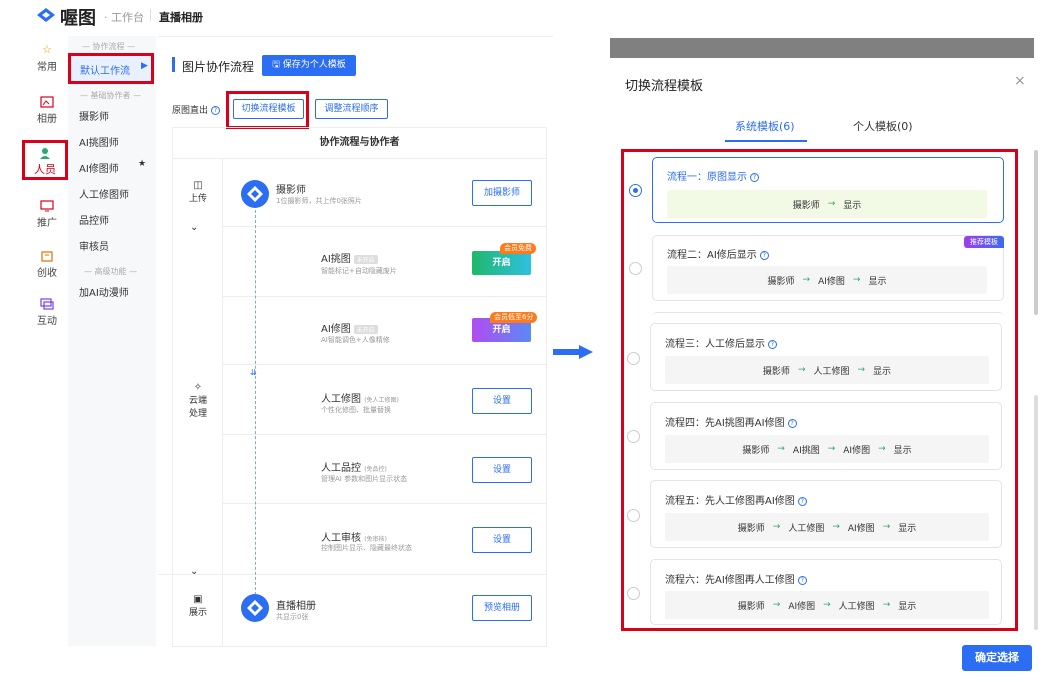 The width and height of the screenshot is (1056, 682). What do you see at coordinates (502, 401) in the screenshot?
I see `manual-retouch-settings-button: 设置` at bounding box center [502, 401].